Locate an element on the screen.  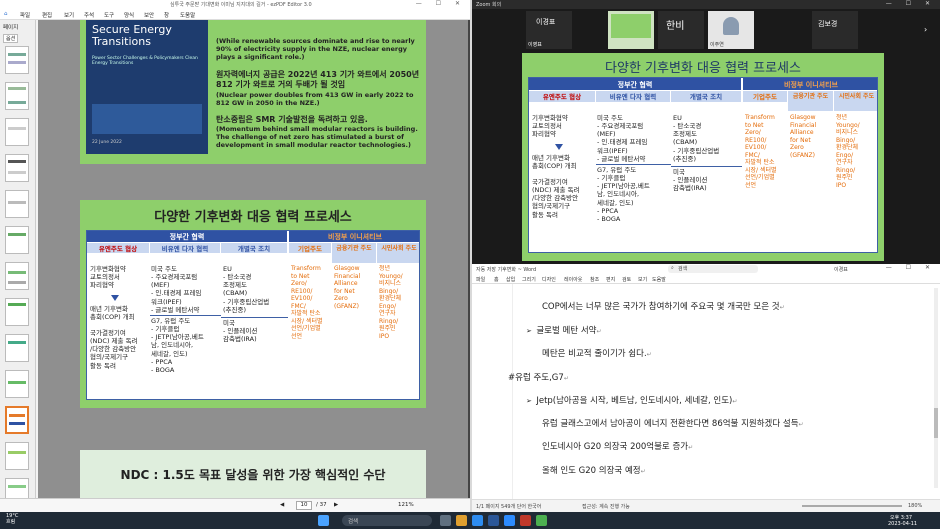
zoom-icon is located at coordinates (509, 520).